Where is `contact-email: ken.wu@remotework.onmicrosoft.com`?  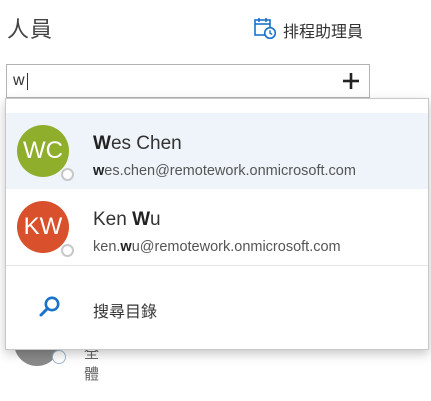
contact-email: ken.wu@remotework.onmicrosoft.com is located at coordinates (217, 247).